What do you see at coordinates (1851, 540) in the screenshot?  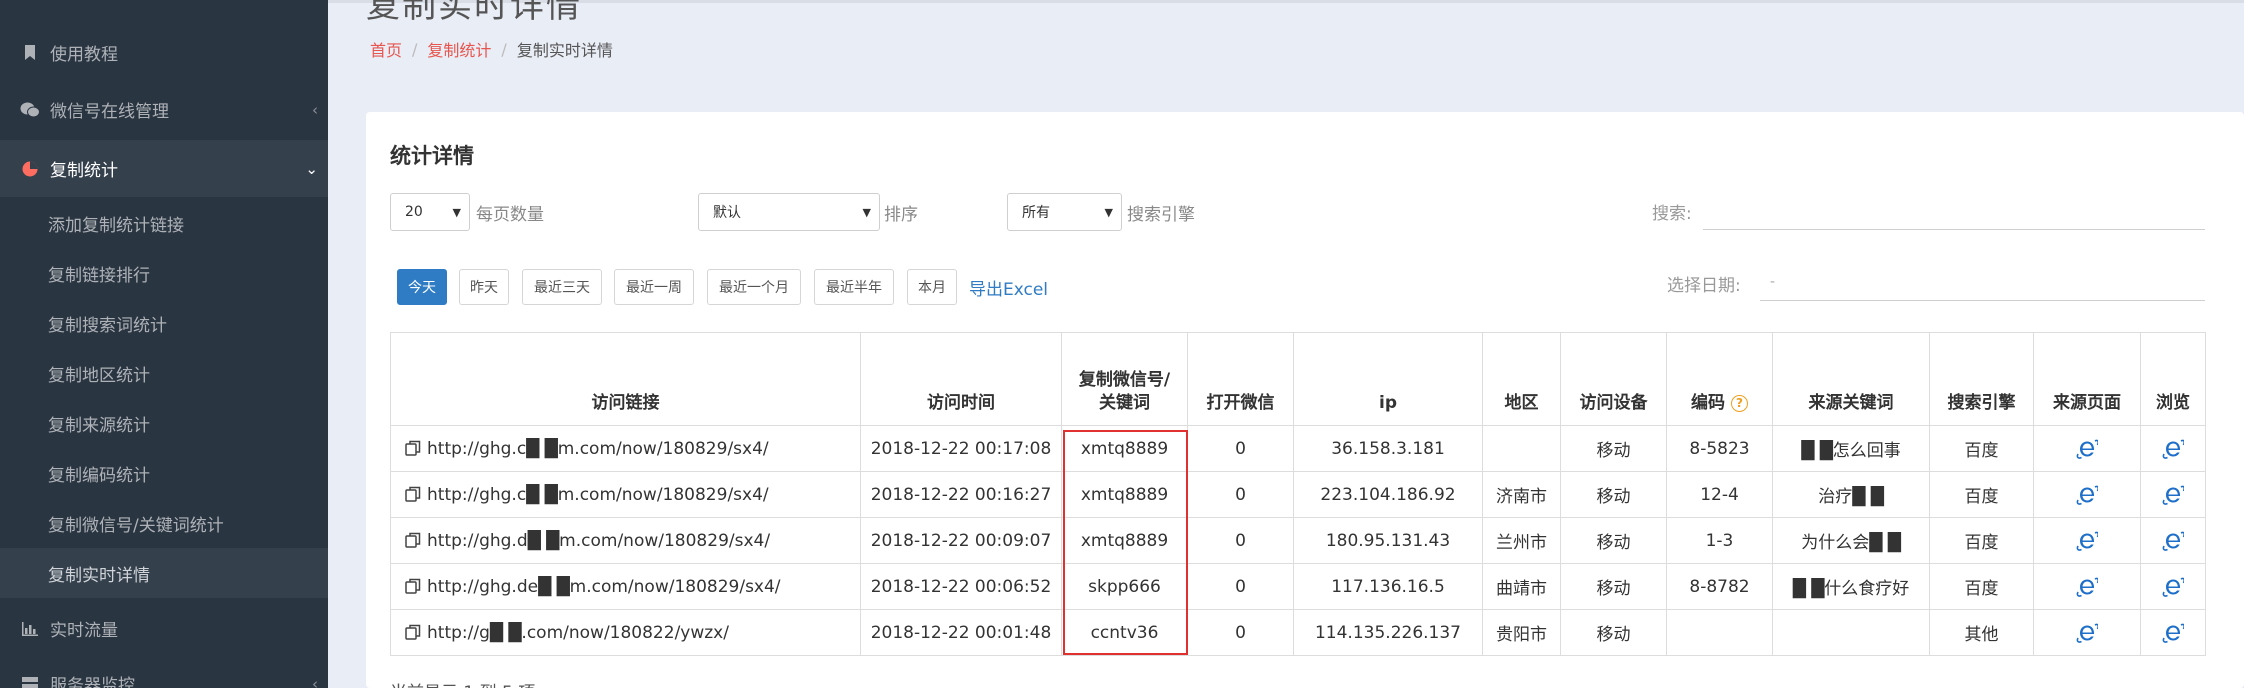 I see `cell-source-keyword: 为什么会█ █` at bounding box center [1851, 540].